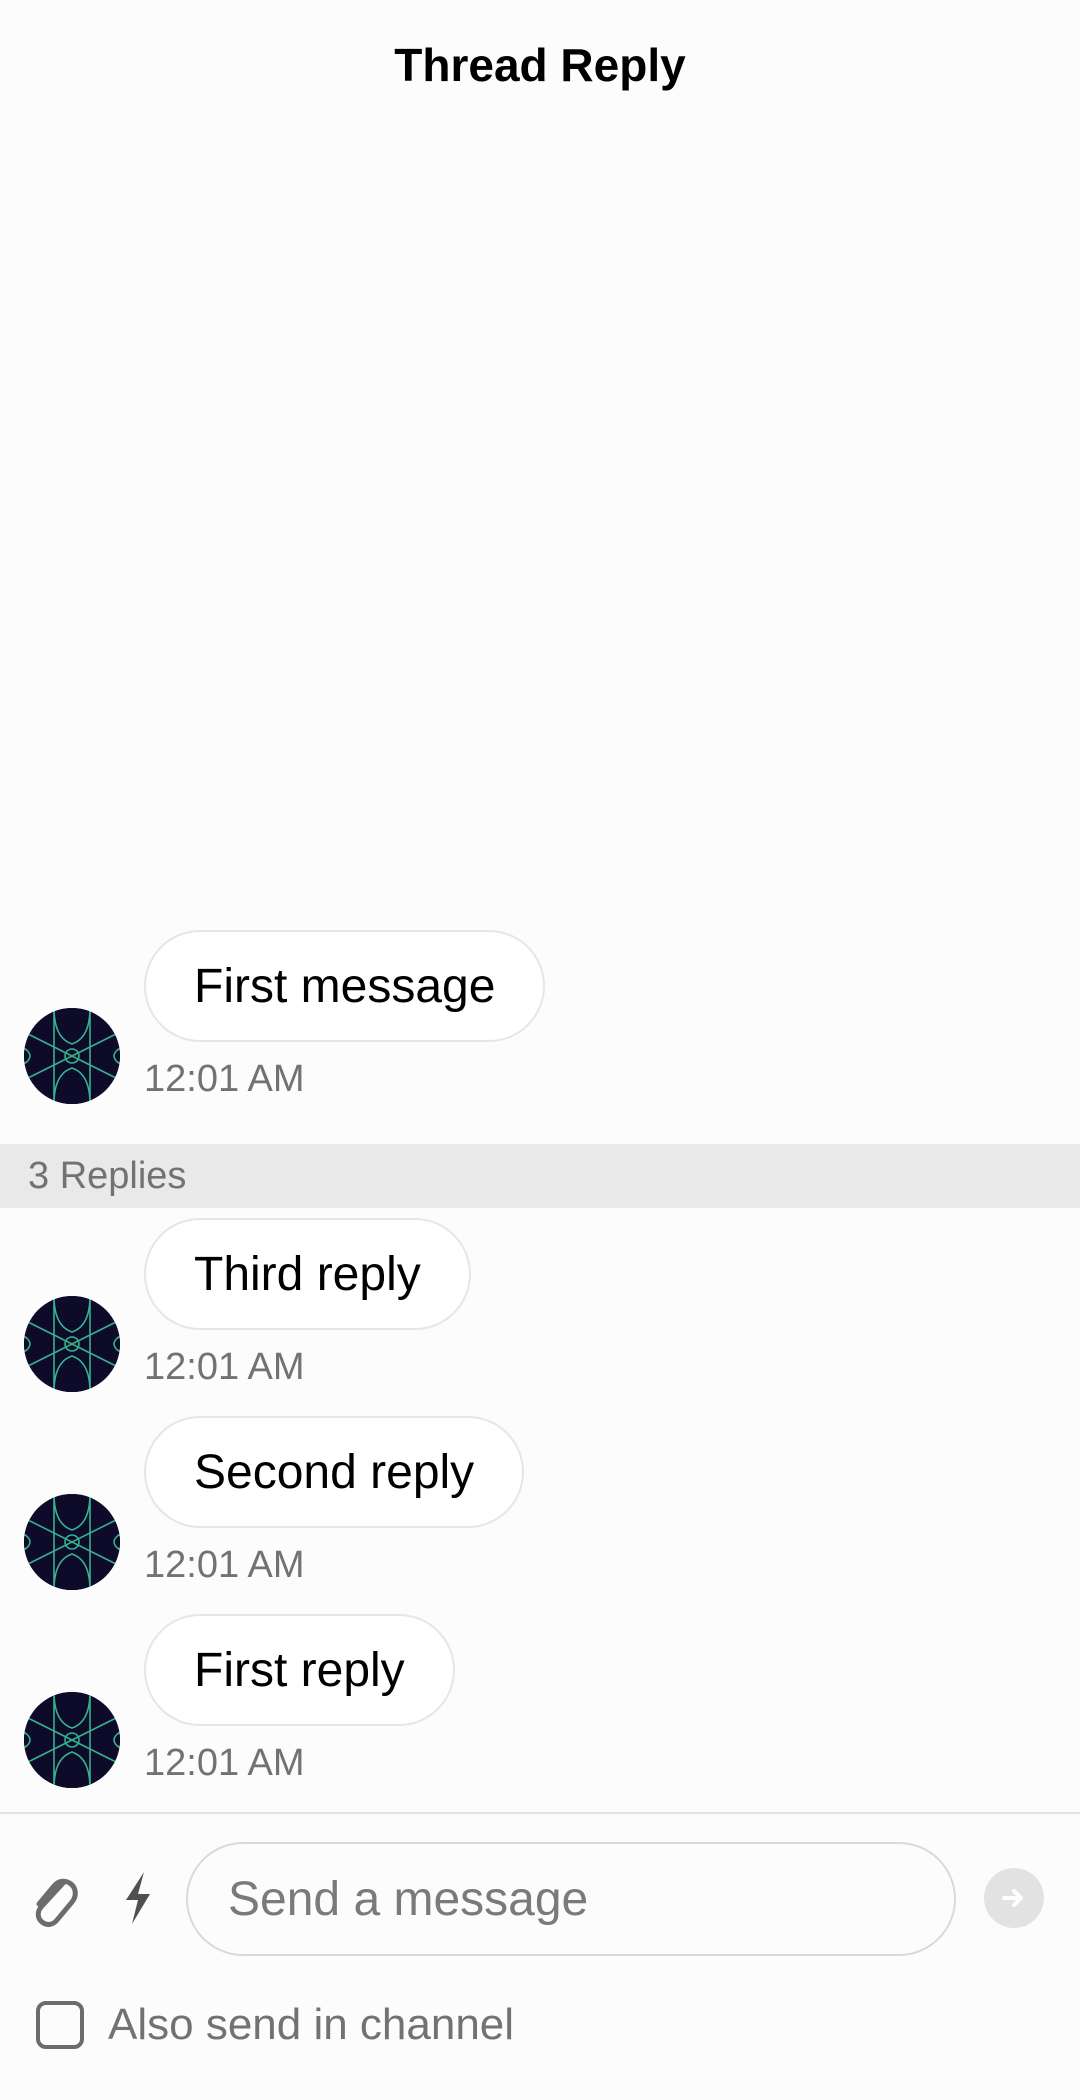 The width and height of the screenshot is (1080, 2100). I want to click on also-send-checkbox, so click(60, 2025).